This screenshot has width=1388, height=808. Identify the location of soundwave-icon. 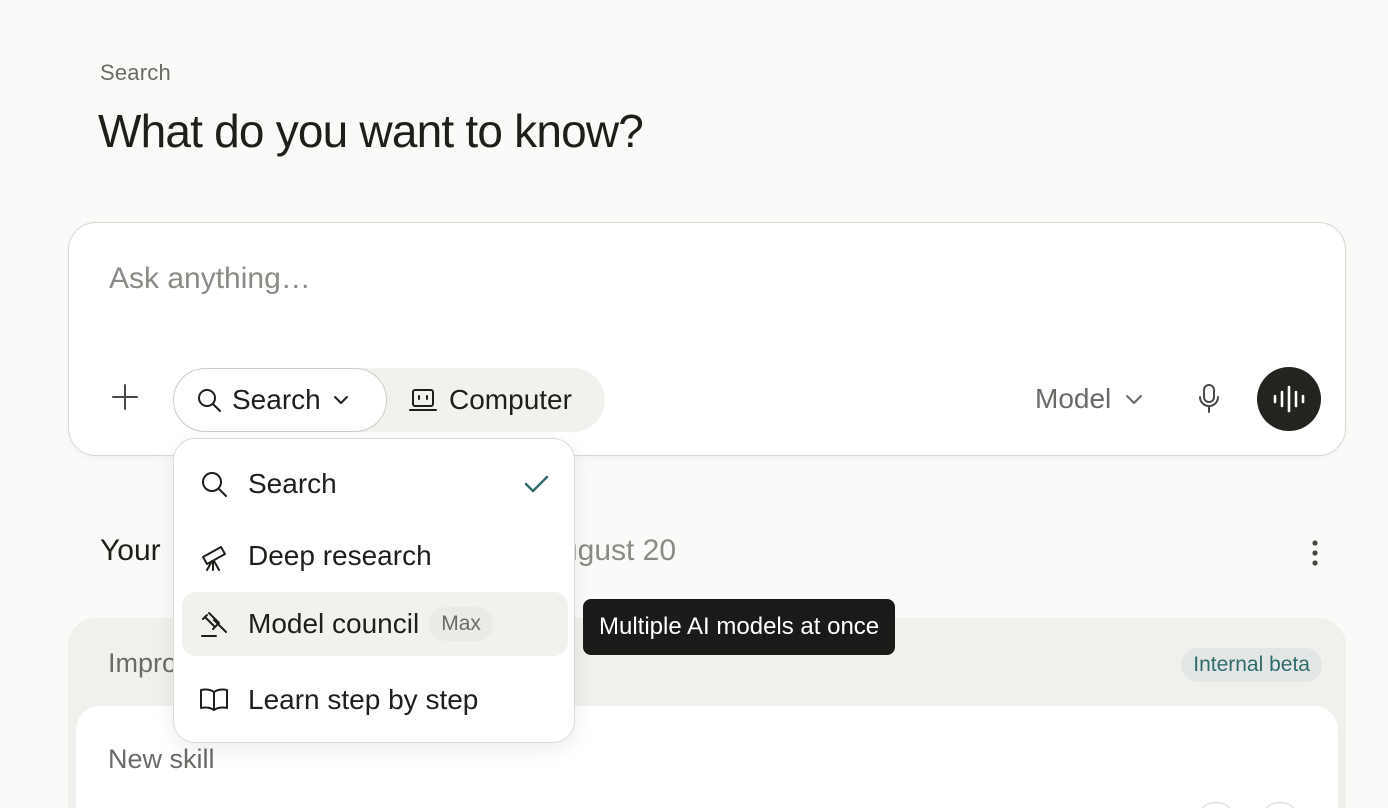
(1289, 399).